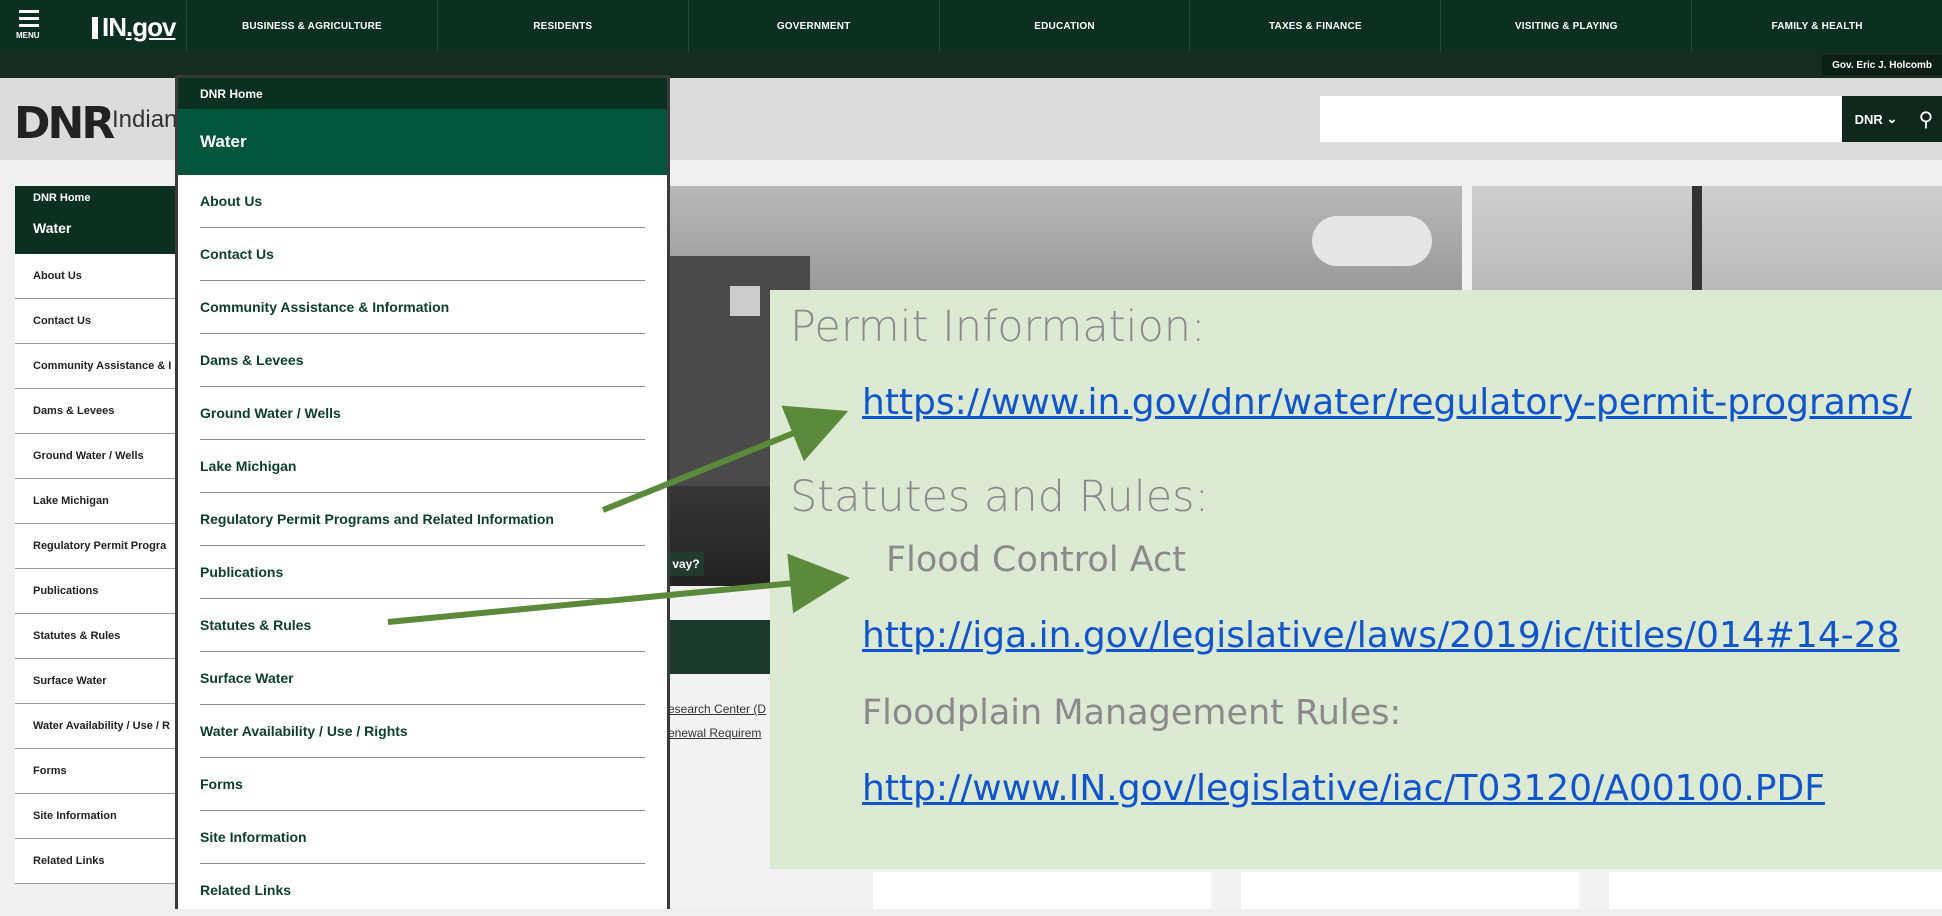 This screenshot has height=916, width=1942. I want to click on dropdown-item-dams: Dams & Levees, so click(422, 360).